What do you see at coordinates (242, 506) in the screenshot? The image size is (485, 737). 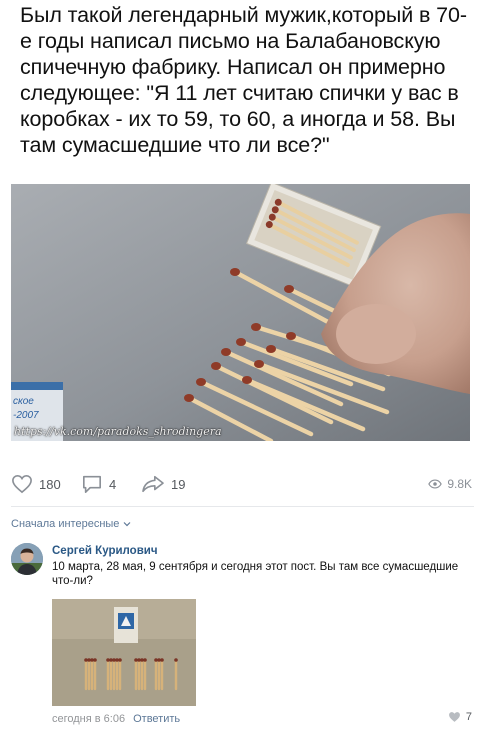 I see `divider` at bounding box center [242, 506].